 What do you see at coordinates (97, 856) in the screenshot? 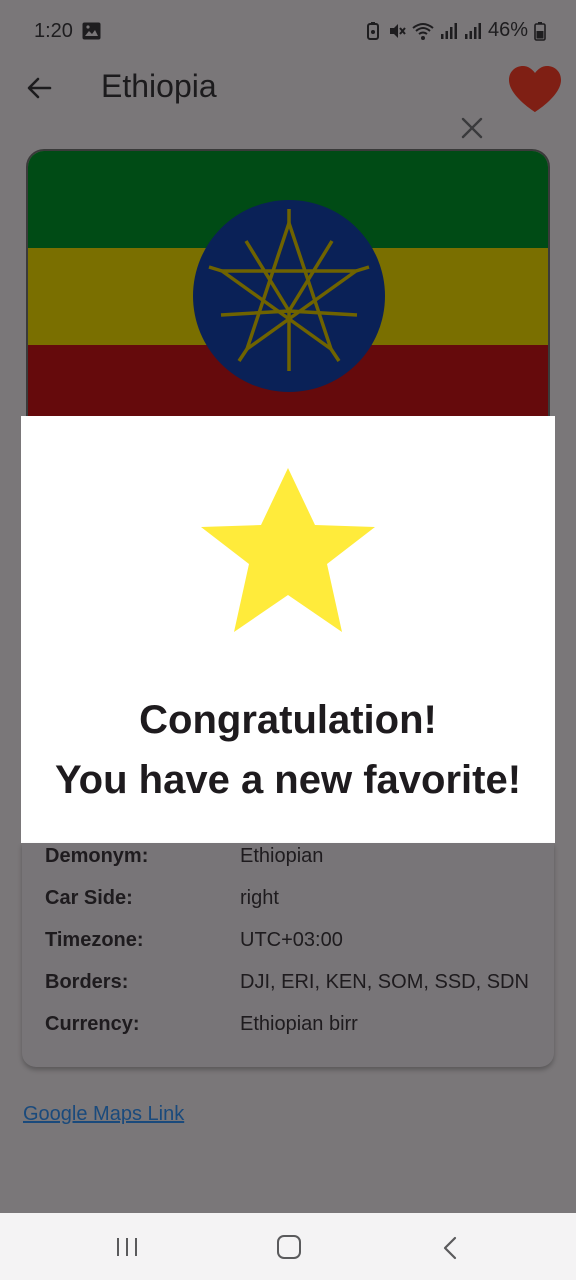
I see `demonym-label: Demonym:` at bounding box center [97, 856].